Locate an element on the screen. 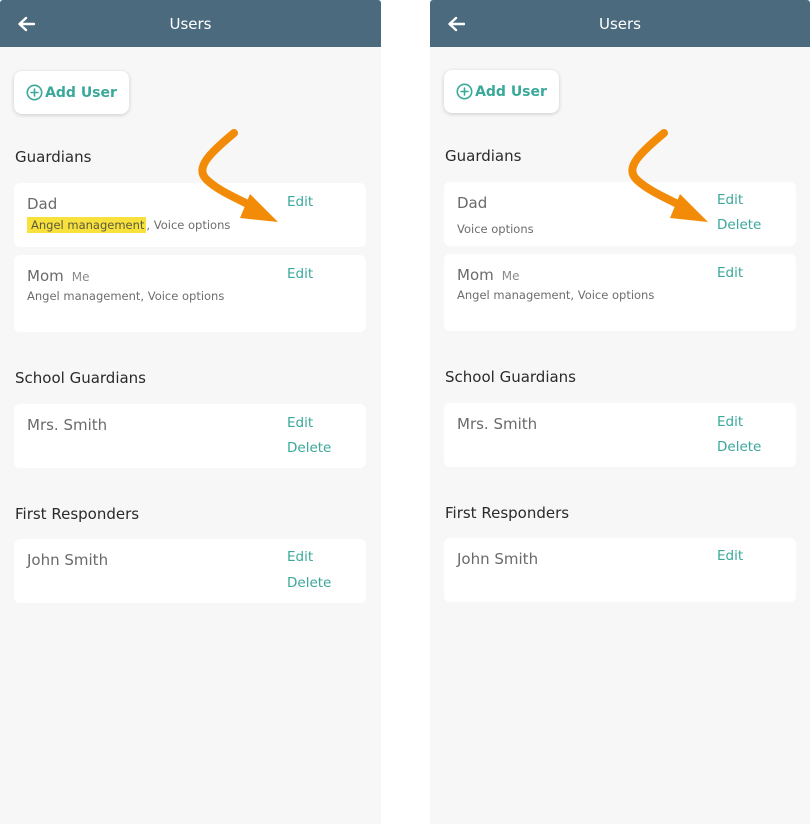 Image resolution: width=810 pixels, height=824 pixels. user-card-dad: Dad Voice options Edit Delete is located at coordinates (620, 214).